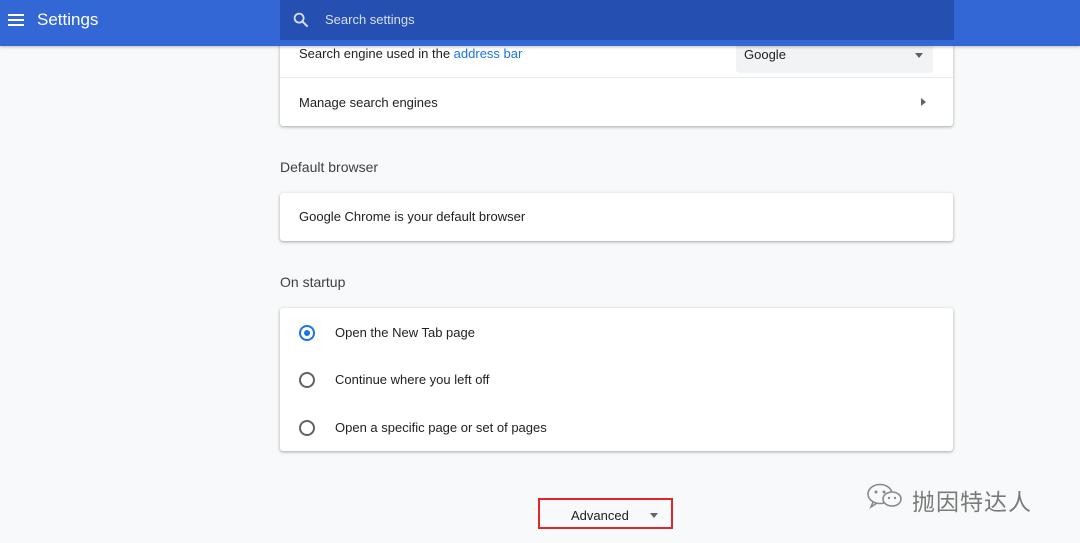  What do you see at coordinates (368, 102) in the screenshot?
I see `manage-search-engines-label: Manage search engines` at bounding box center [368, 102].